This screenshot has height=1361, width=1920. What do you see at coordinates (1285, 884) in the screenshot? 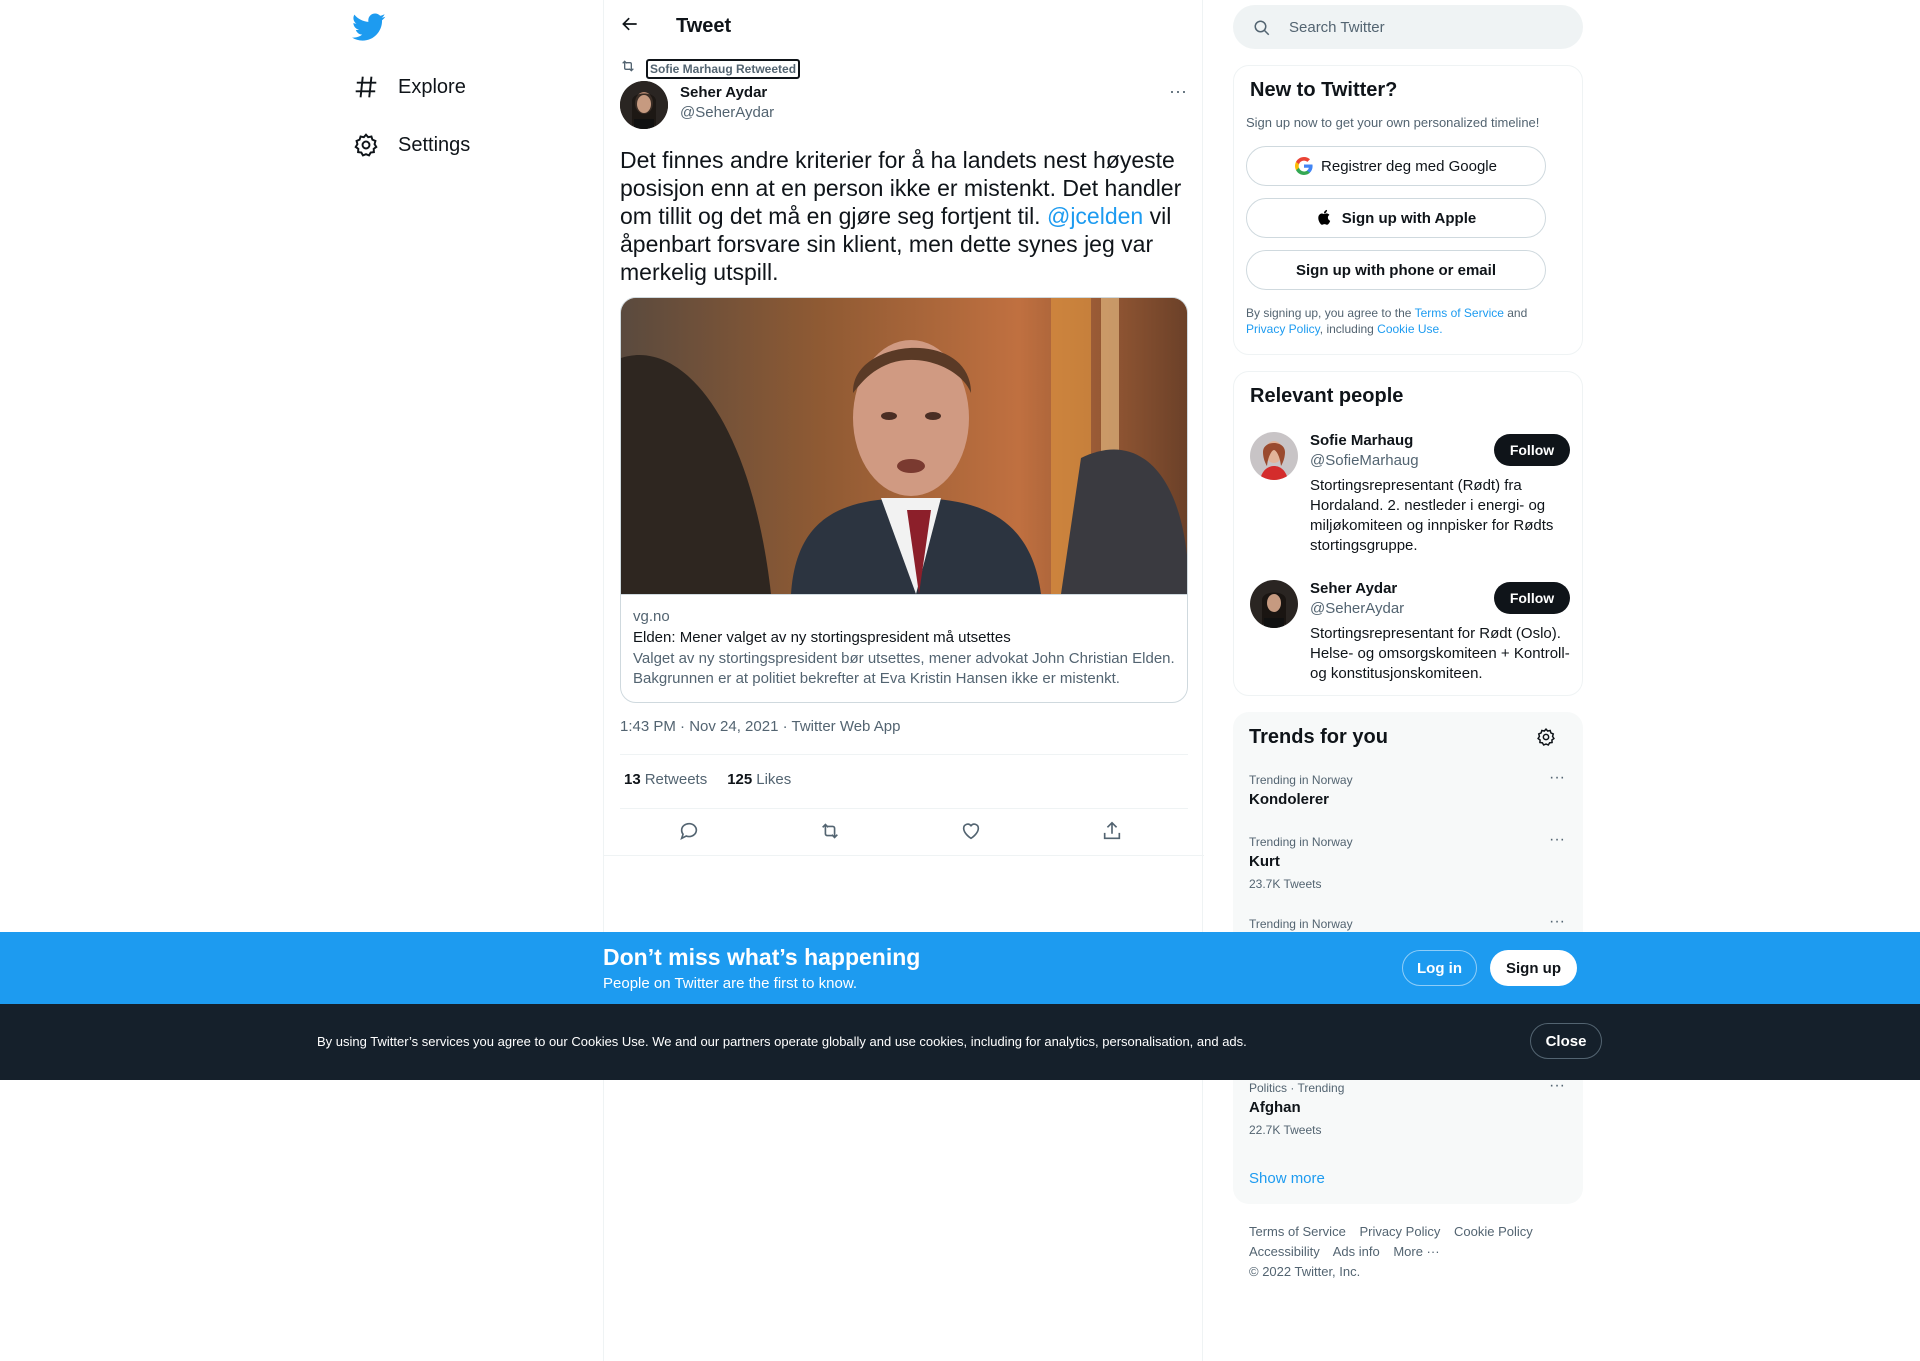
I see `trend-count: 23.7K Tweets` at bounding box center [1285, 884].